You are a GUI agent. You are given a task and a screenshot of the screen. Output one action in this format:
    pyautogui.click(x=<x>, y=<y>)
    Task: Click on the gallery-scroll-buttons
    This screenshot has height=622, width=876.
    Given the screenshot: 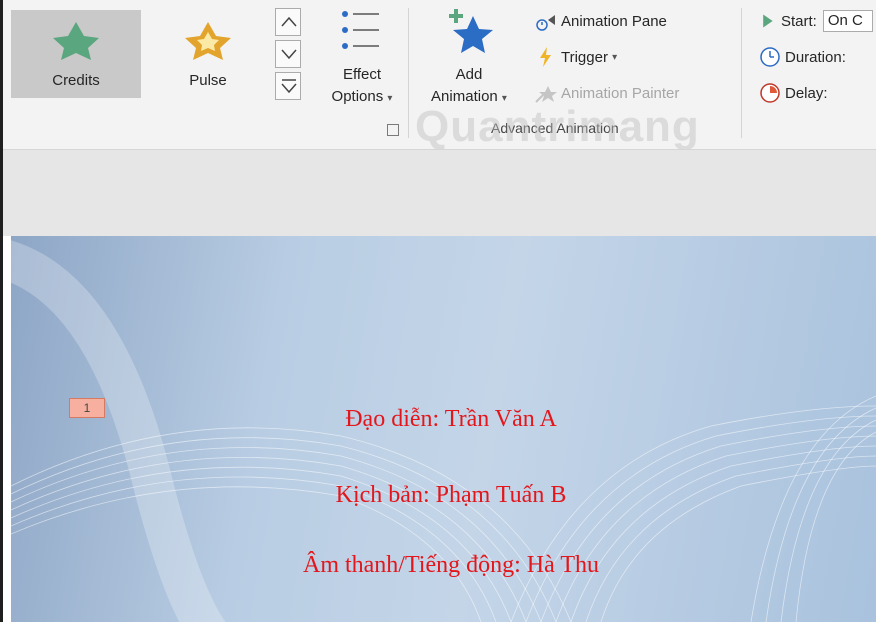 What is the action you would take?
    pyautogui.click(x=289, y=55)
    